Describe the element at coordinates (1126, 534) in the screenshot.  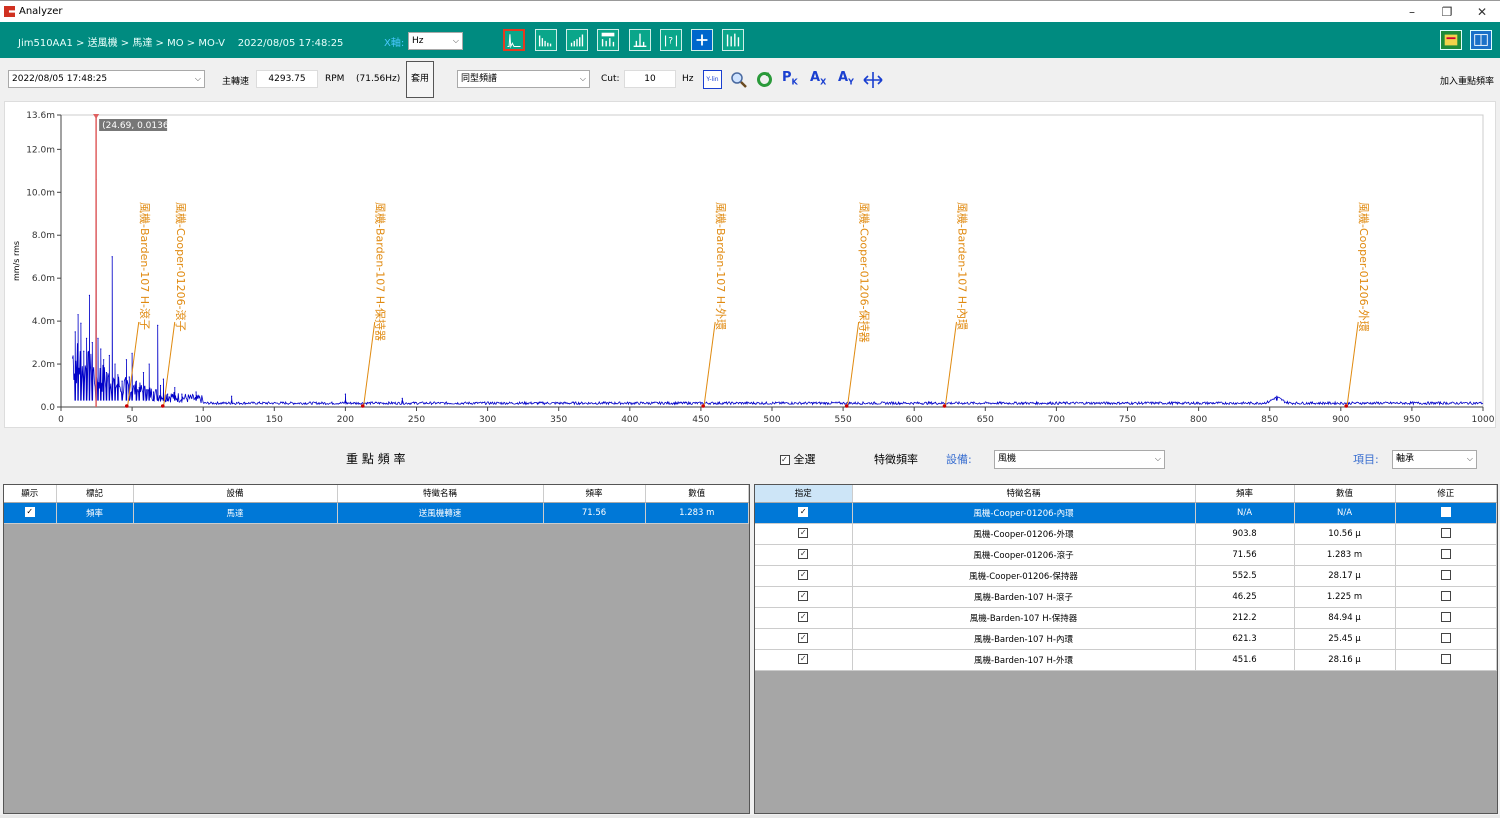
I see `table-row: 風機-Cooper-01206-外環903.810.56 μ` at that location.